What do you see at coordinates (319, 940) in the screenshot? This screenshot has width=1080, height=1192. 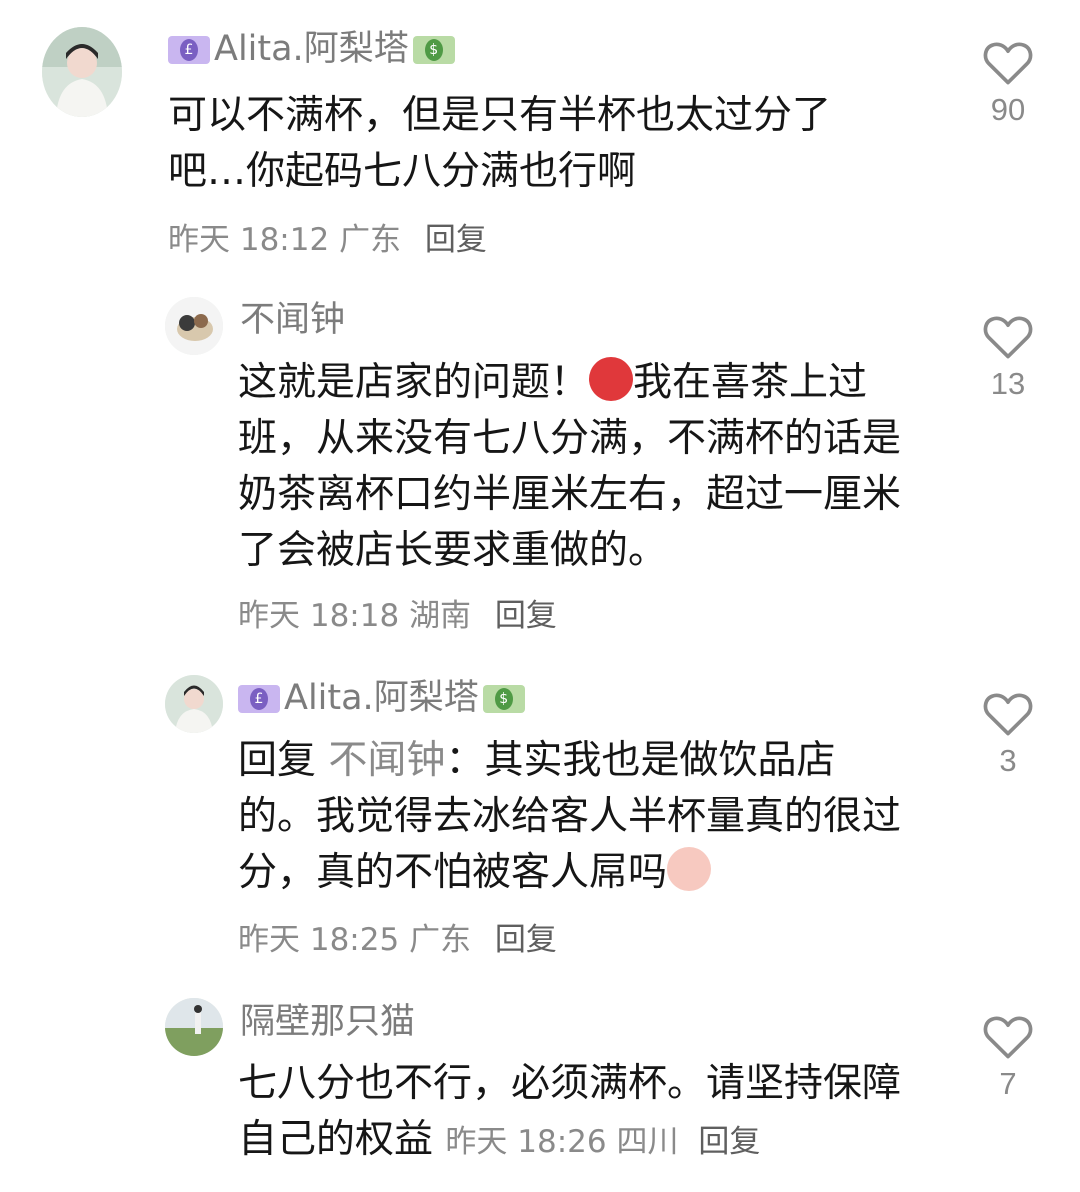 I see `comment-time: 昨天 18:25` at bounding box center [319, 940].